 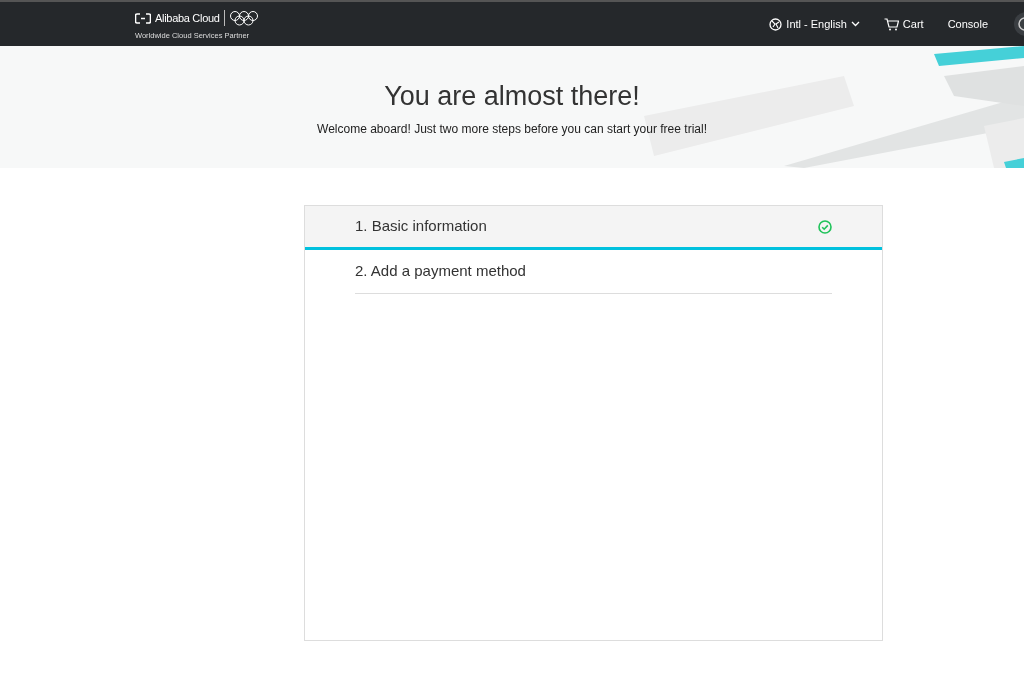 What do you see at coordinates (891, 24) in the screenshot?
I see `cart-icon` at bounding box center [891, 24].